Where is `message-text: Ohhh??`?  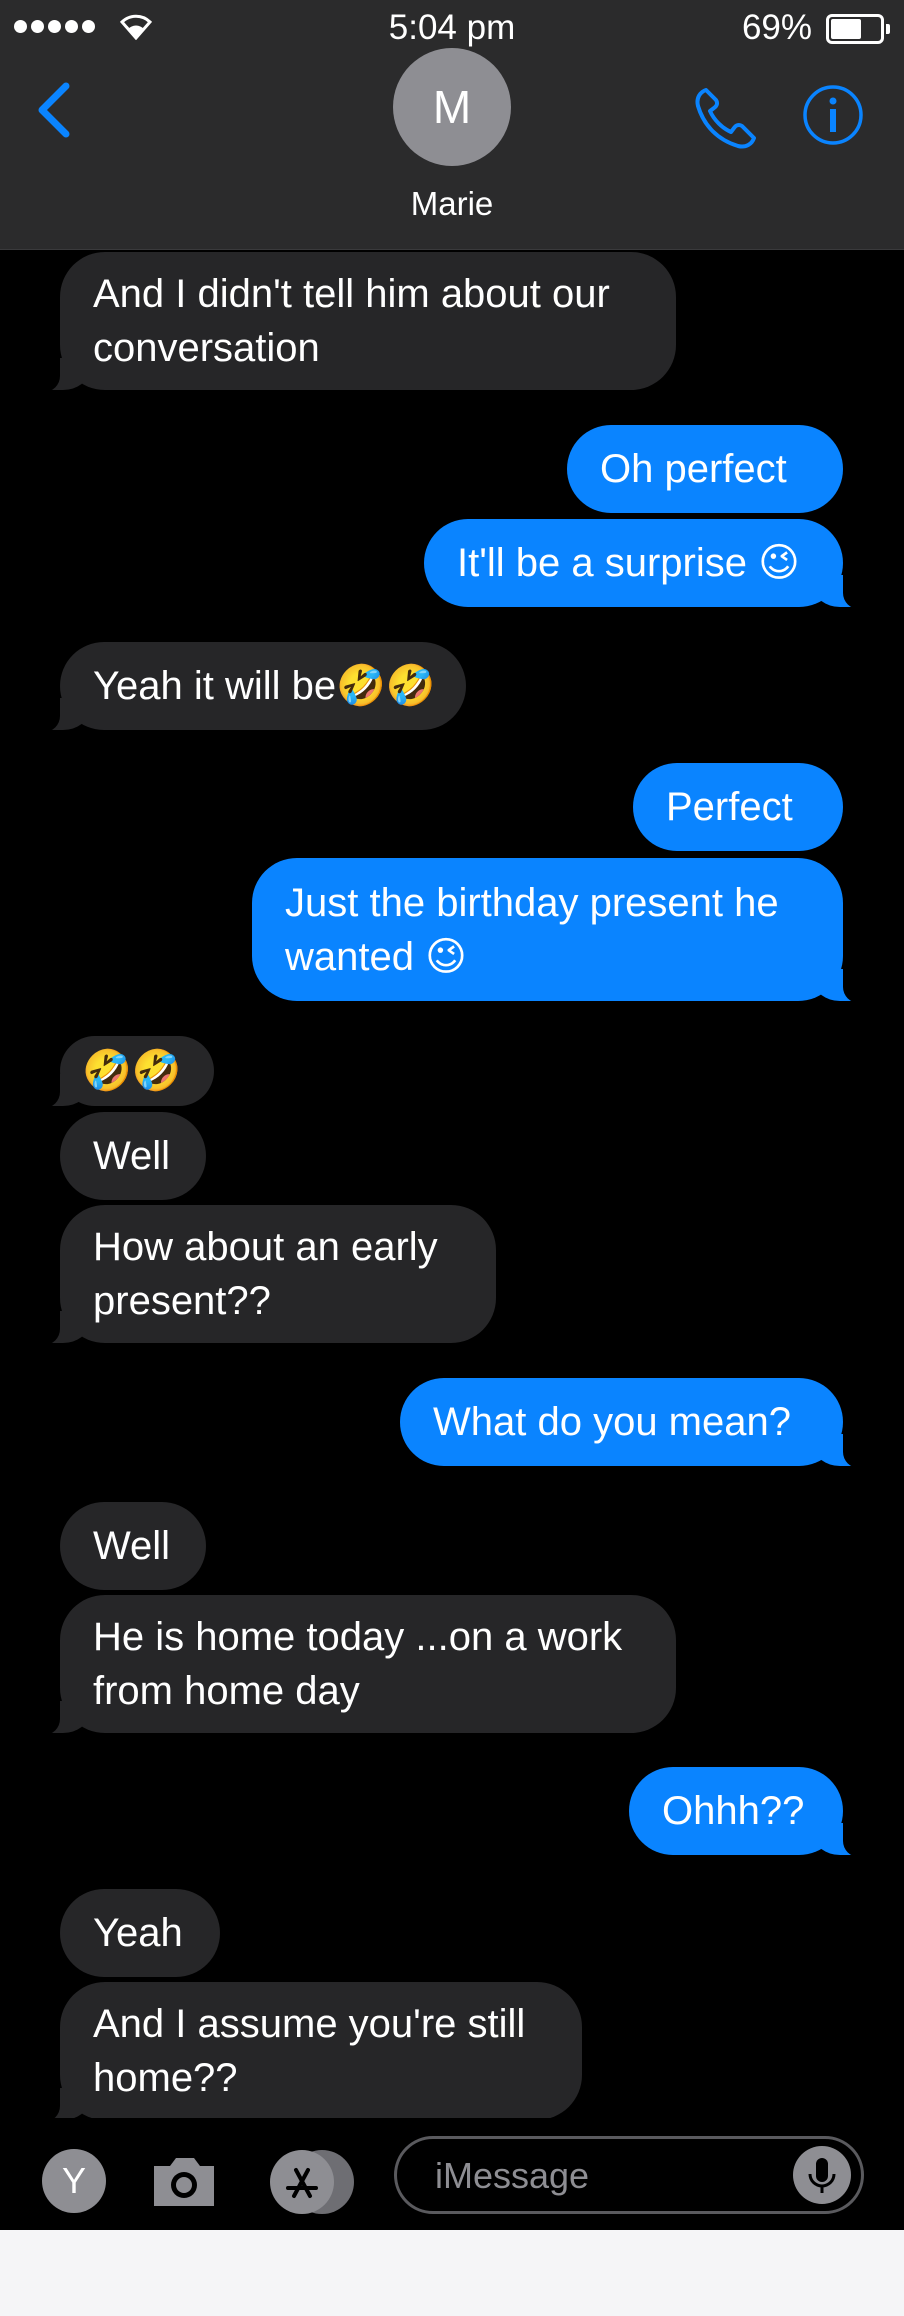 message-text: Ohhh?? is located at coordinates (733, 1811).